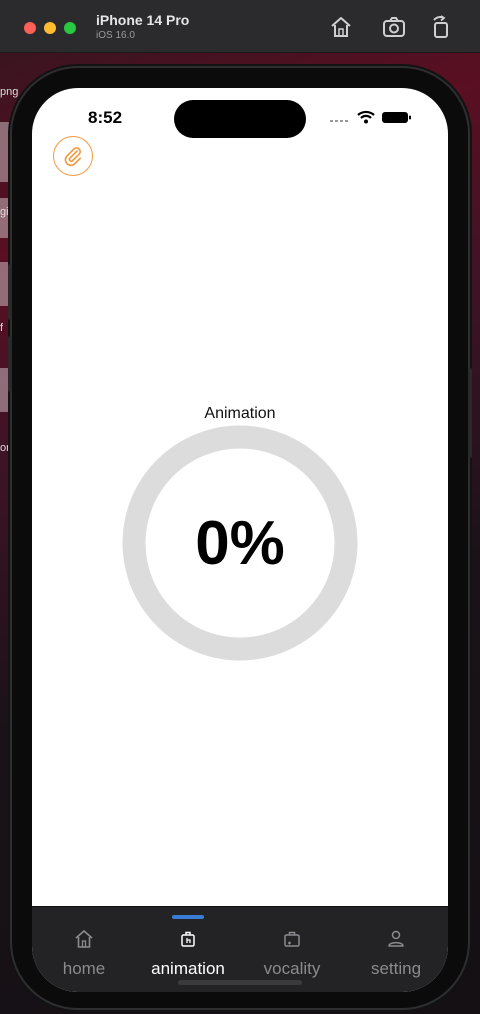 The image size is (480, 1014). What do you see at coordinates (240, 413) in the screenshot?
I see `progress-label: Animation` at bounding box center [240, 413].